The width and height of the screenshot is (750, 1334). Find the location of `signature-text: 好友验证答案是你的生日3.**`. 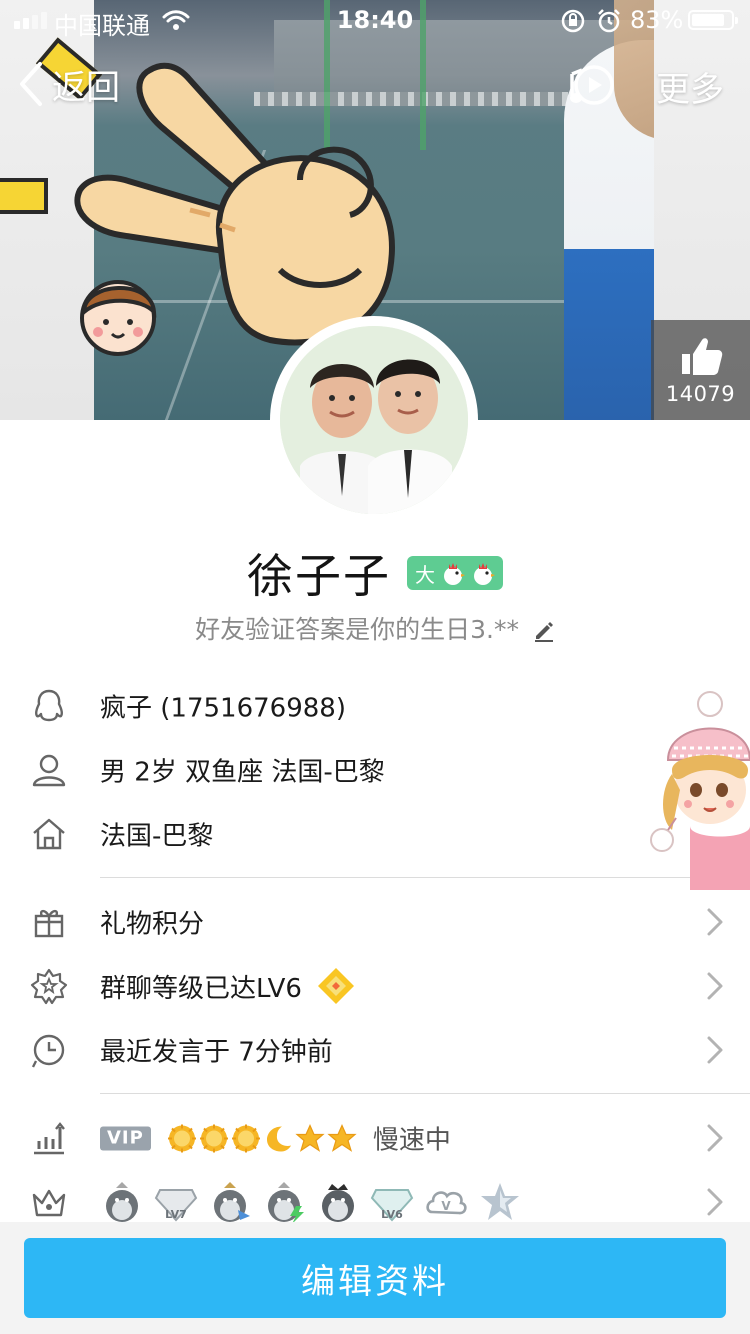

signature-text: 好友验证答案是你的生日3.** is located at coordinates (357, 629).